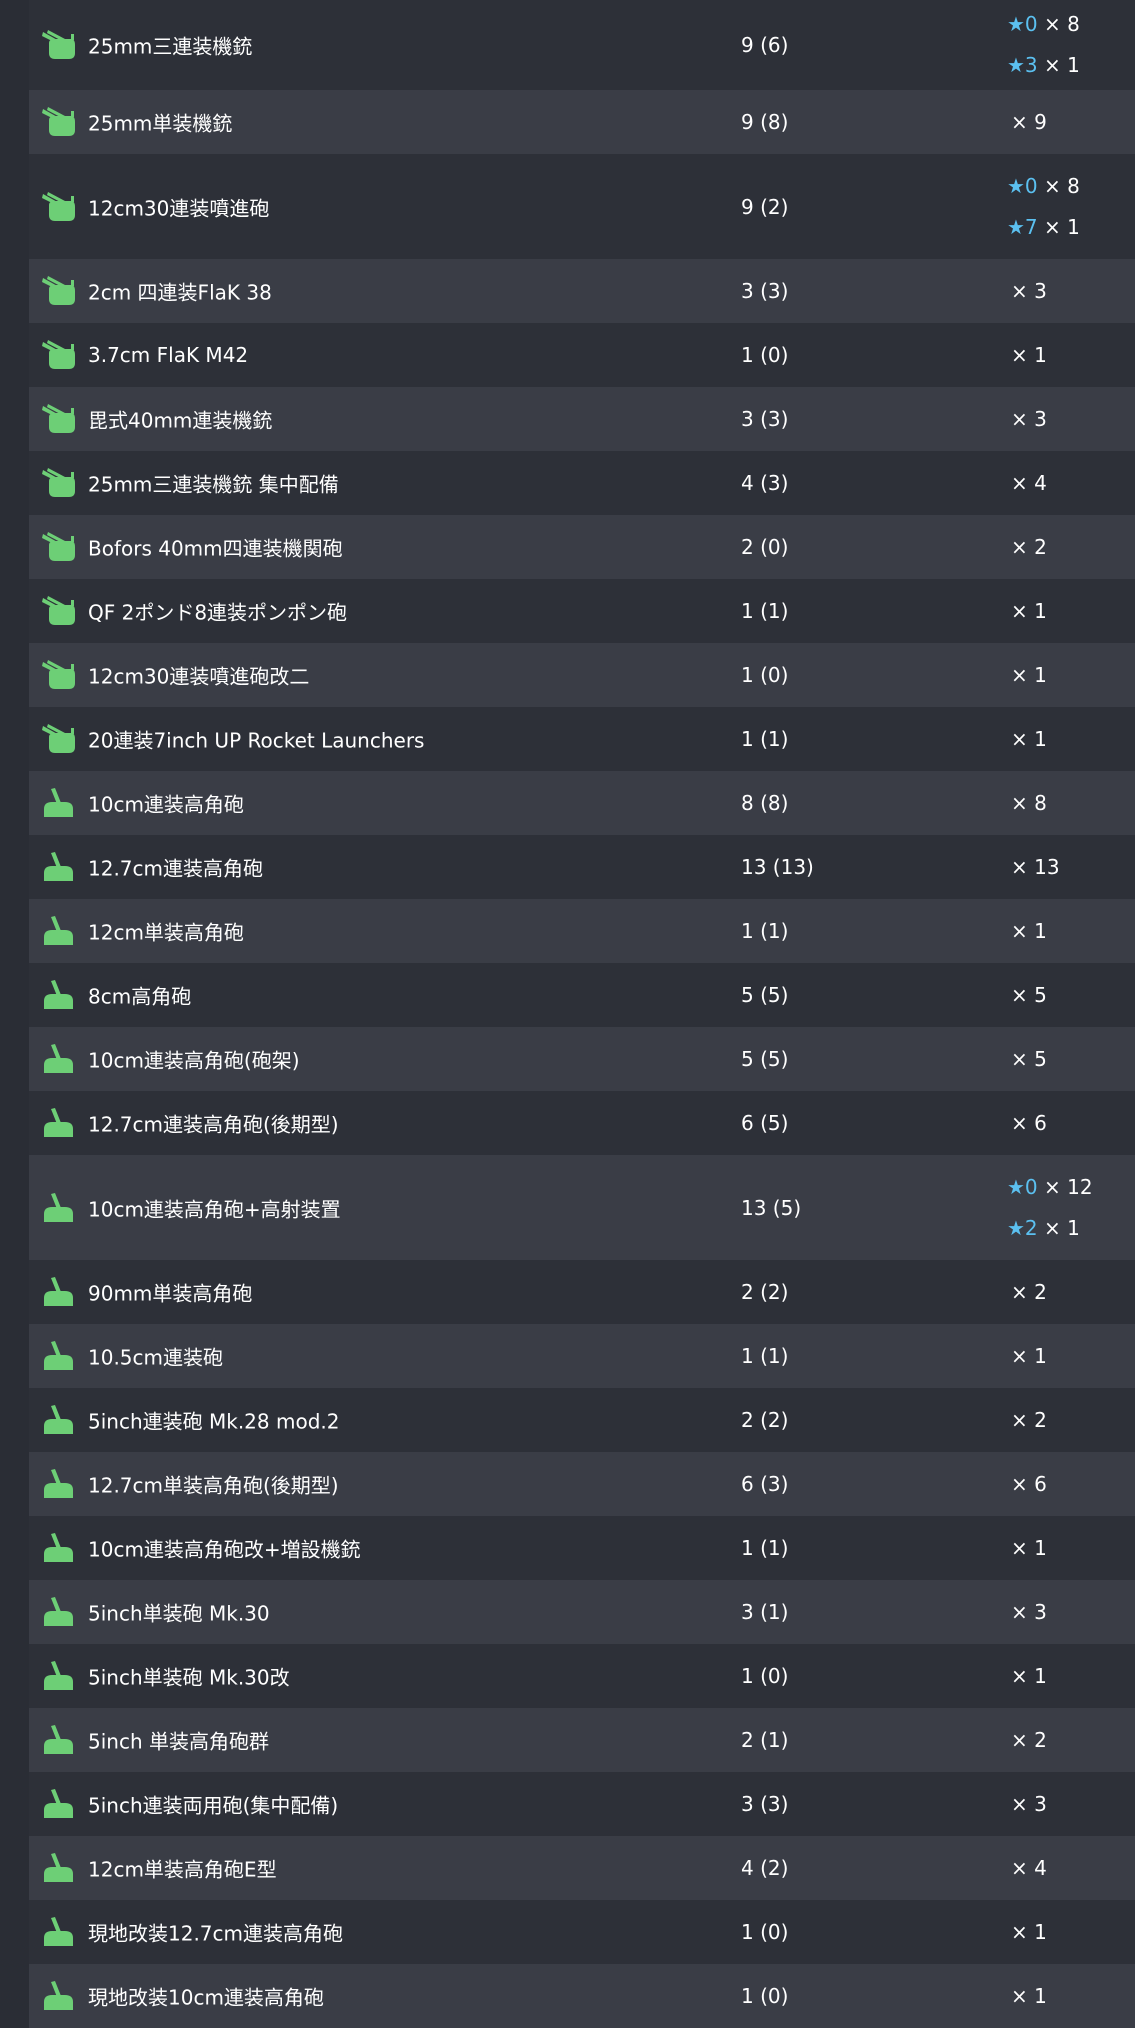 This screenshot has height=2028, width=1135. Describe the element at coordinates (1029, 1123) in the screenshot. I see `quantity: × 6` at that location.